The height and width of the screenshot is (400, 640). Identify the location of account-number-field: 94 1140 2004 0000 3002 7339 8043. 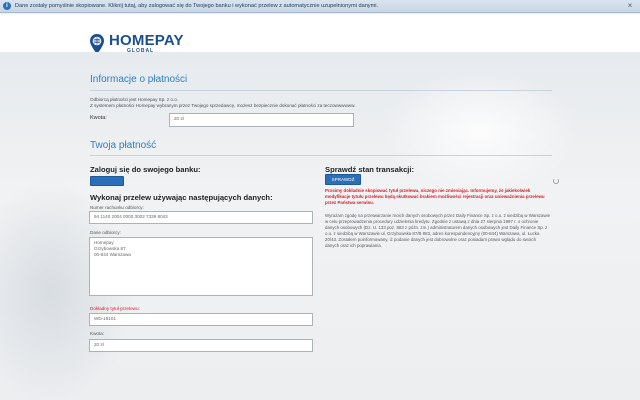
(201, 217).